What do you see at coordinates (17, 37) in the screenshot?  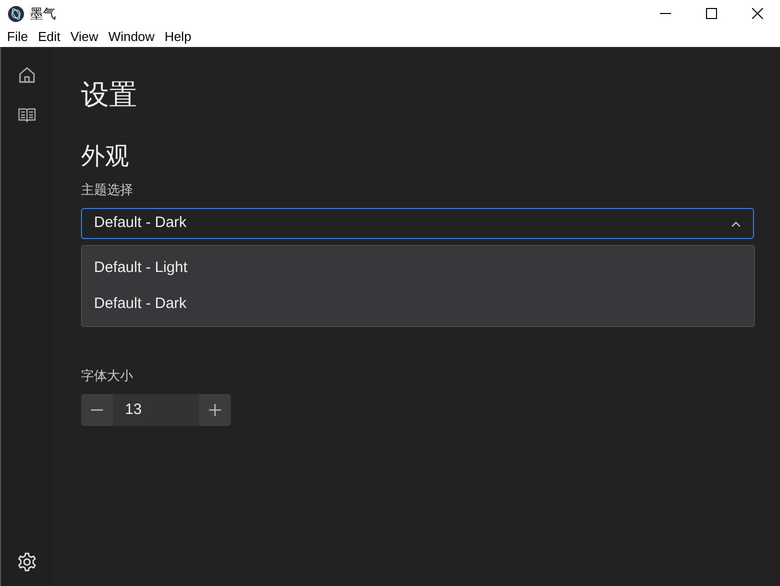 I see `menu-item: File` at bounding box center [17, 37].